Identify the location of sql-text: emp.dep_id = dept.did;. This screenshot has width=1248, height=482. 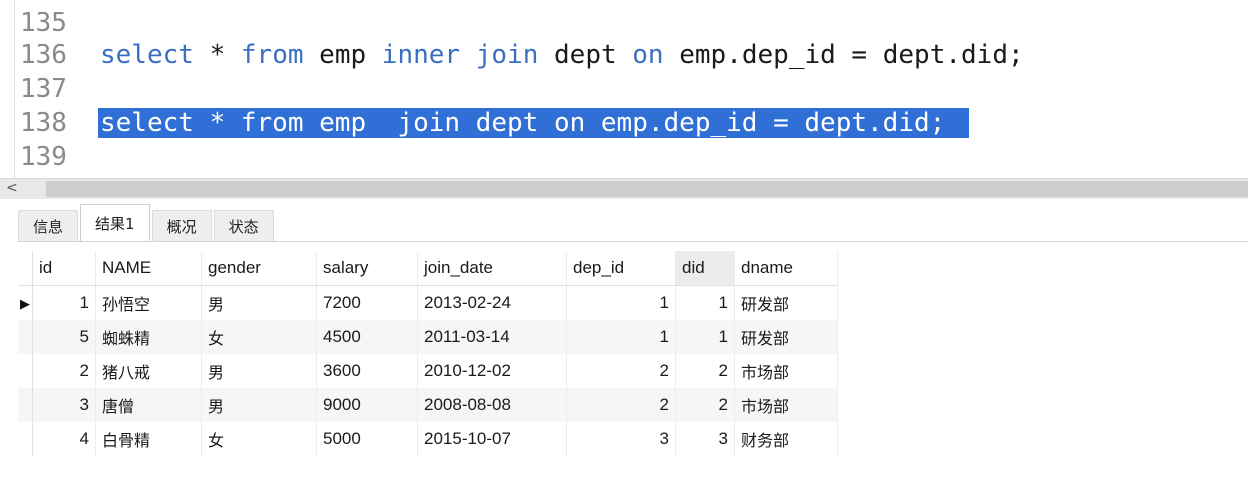
(843, 55).